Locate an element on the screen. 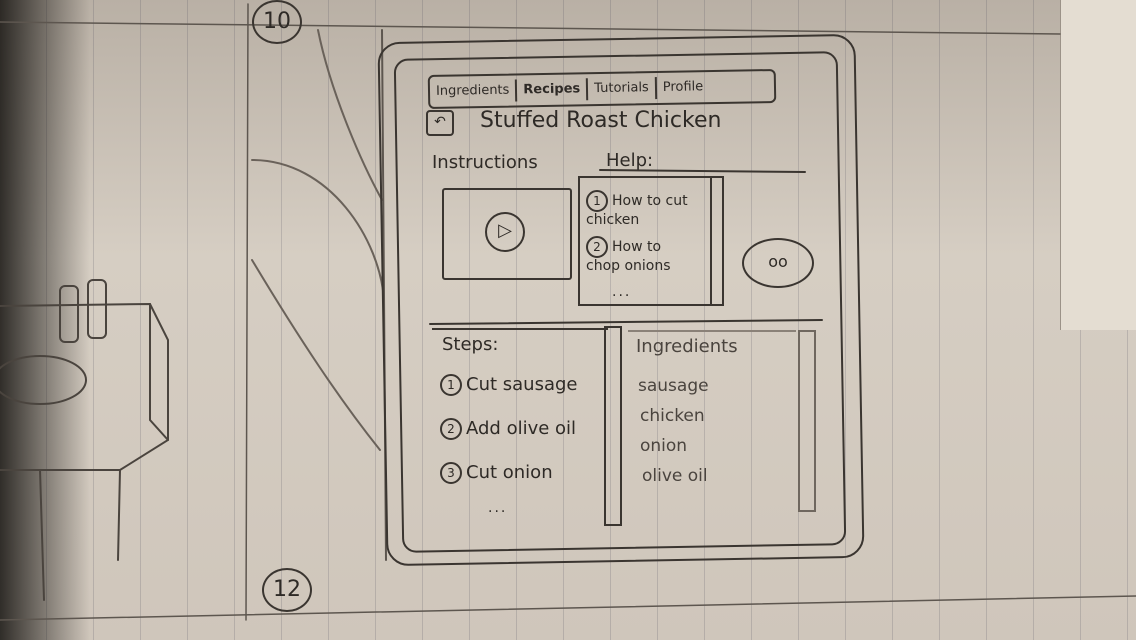  ingredient-item: chicken is located at coordinates (672, 416).